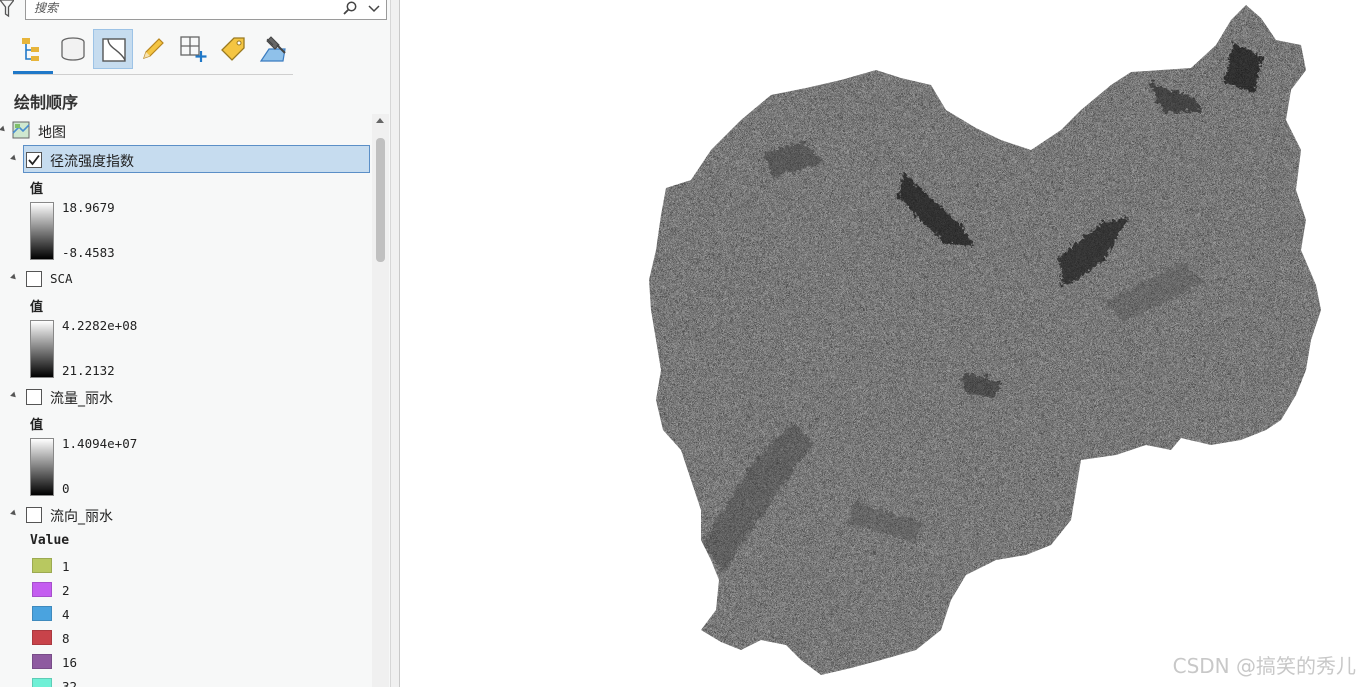 The height and width of the screenshot is (687, 1362). I want to click on legend-class-label: 2, so click(66, 590).